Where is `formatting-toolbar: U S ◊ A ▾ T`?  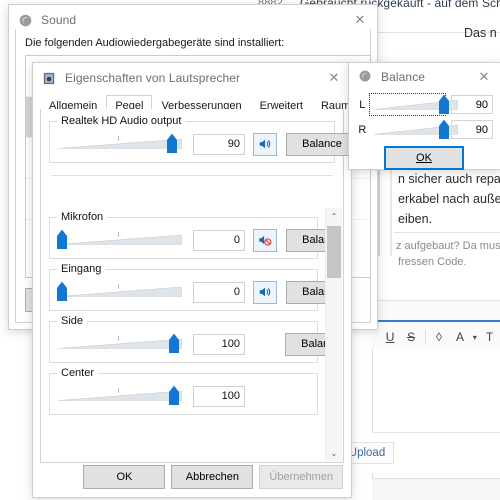
formatting-toolbar: U S ◊ A ▾ T is located at coordinates (436, 337).